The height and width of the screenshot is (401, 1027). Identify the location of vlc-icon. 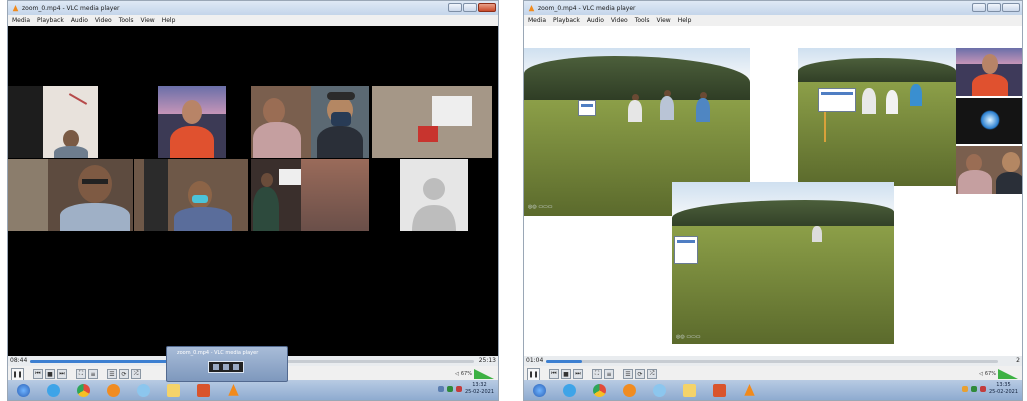
(531, 7).